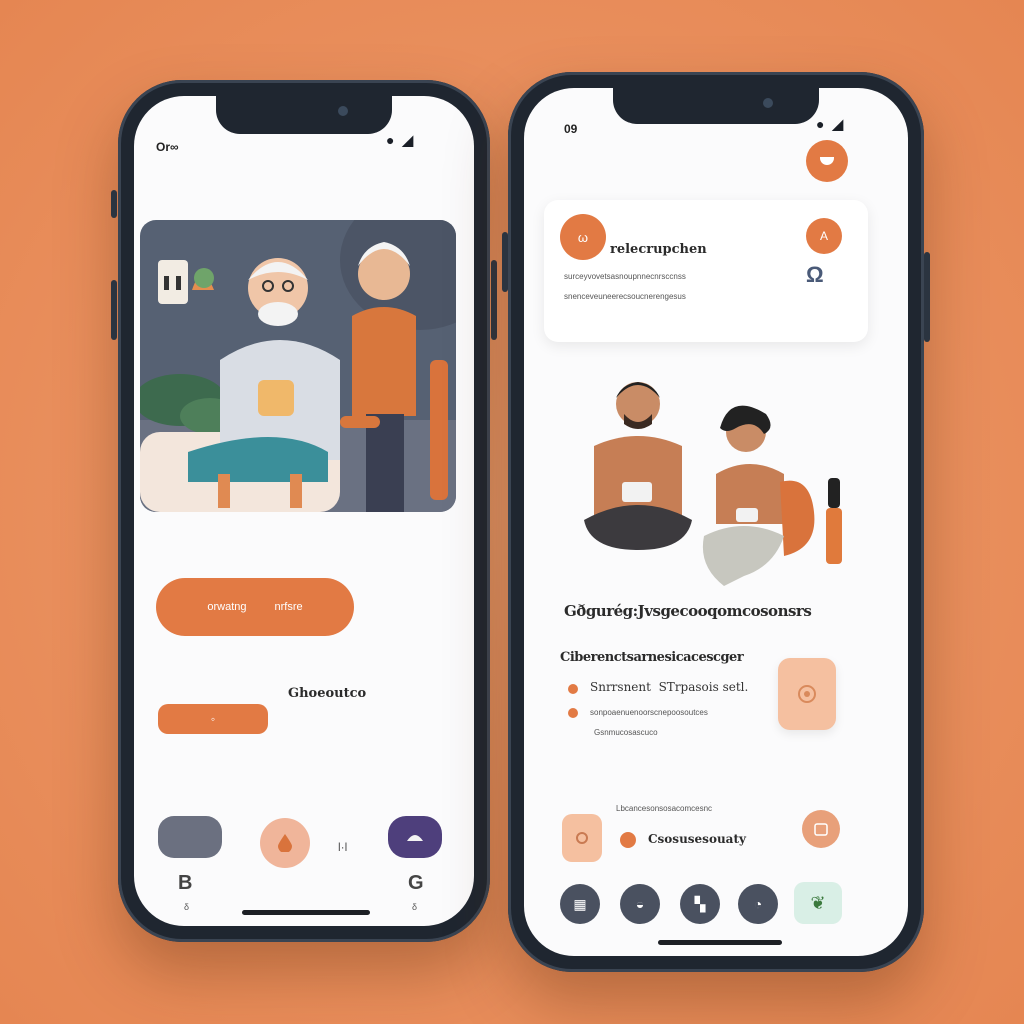 The image size is (1024, 1024). I want to click on list-item-1: Snrrsnent STrpasois setl., so click(669, 687).